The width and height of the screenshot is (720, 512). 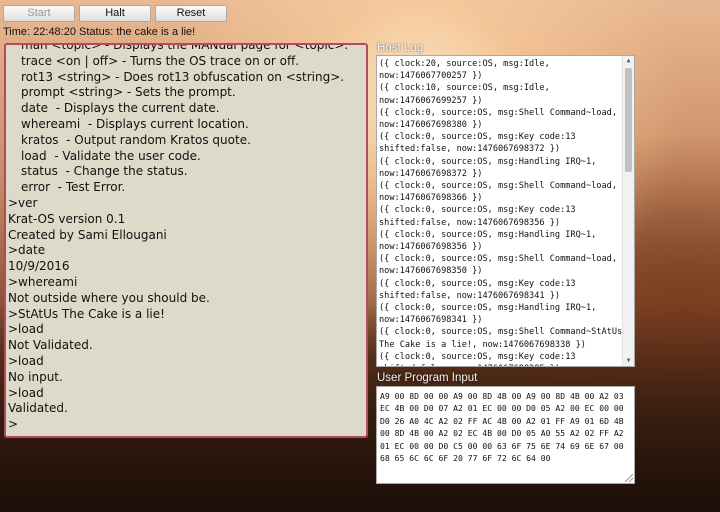 I want to click on console-line: prompt <string> - Sets the prompt., so click(x=128, y=92).